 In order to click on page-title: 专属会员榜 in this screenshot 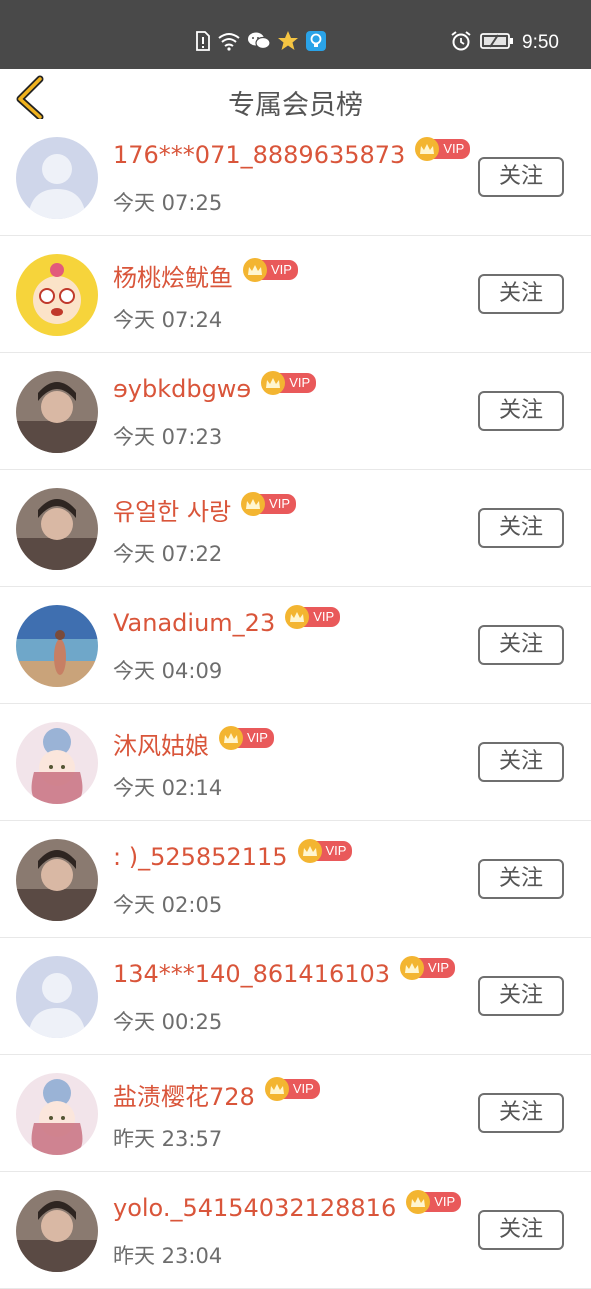, I will do `click(295, 105)`.